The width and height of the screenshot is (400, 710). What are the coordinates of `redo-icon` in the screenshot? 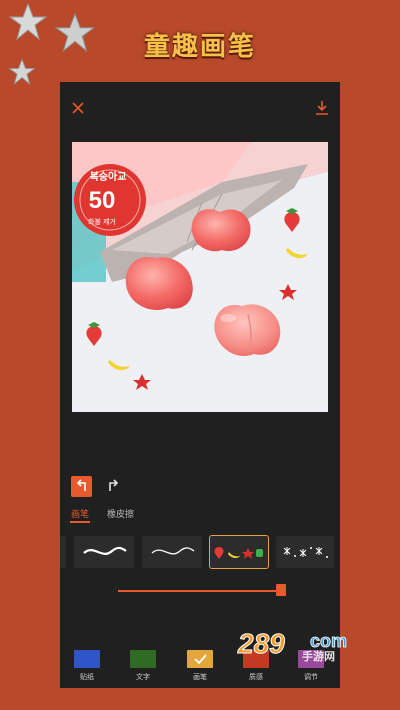 It's located at (114, 485).